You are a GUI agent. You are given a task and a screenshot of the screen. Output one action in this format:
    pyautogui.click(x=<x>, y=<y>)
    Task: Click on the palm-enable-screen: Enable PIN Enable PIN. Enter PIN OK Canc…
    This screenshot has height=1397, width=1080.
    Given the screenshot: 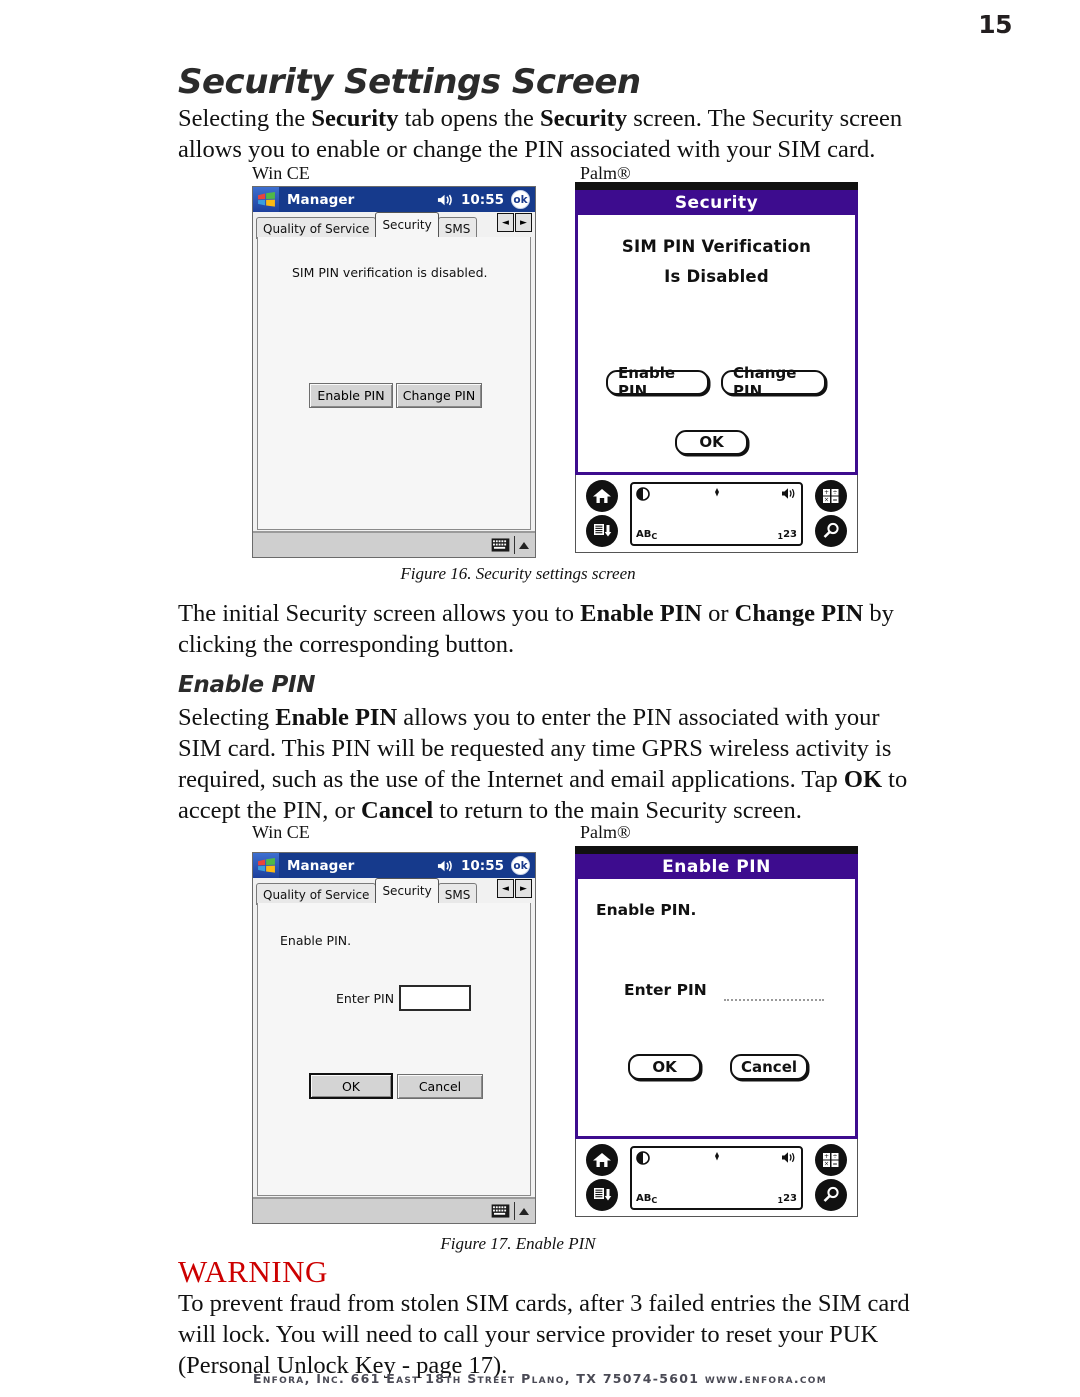 What is the action you would take?
    pyautogui.click(x=716, y=996)
    